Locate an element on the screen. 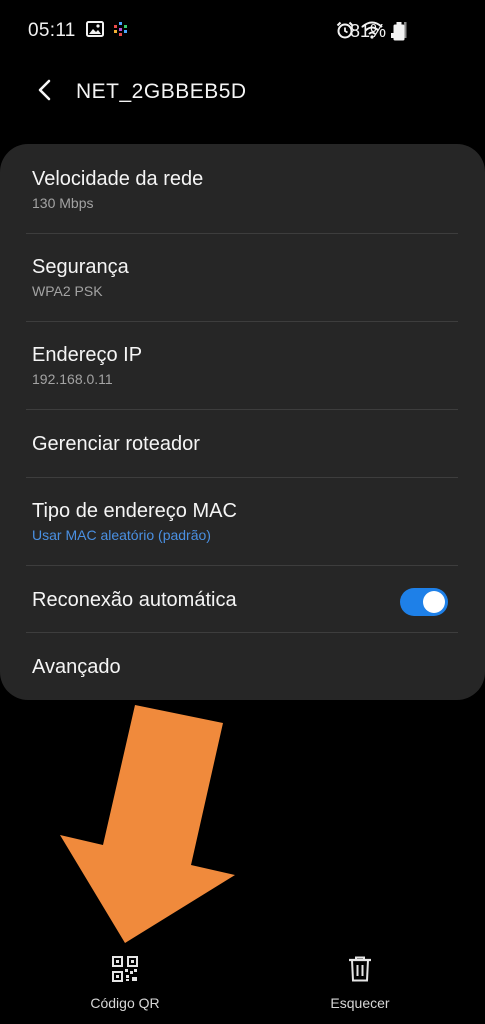 Image resolution: width=485 pixels, height=1024 pixels. bottom-action-bar: Código QR Esquecer is located at coordinates (242, 986).